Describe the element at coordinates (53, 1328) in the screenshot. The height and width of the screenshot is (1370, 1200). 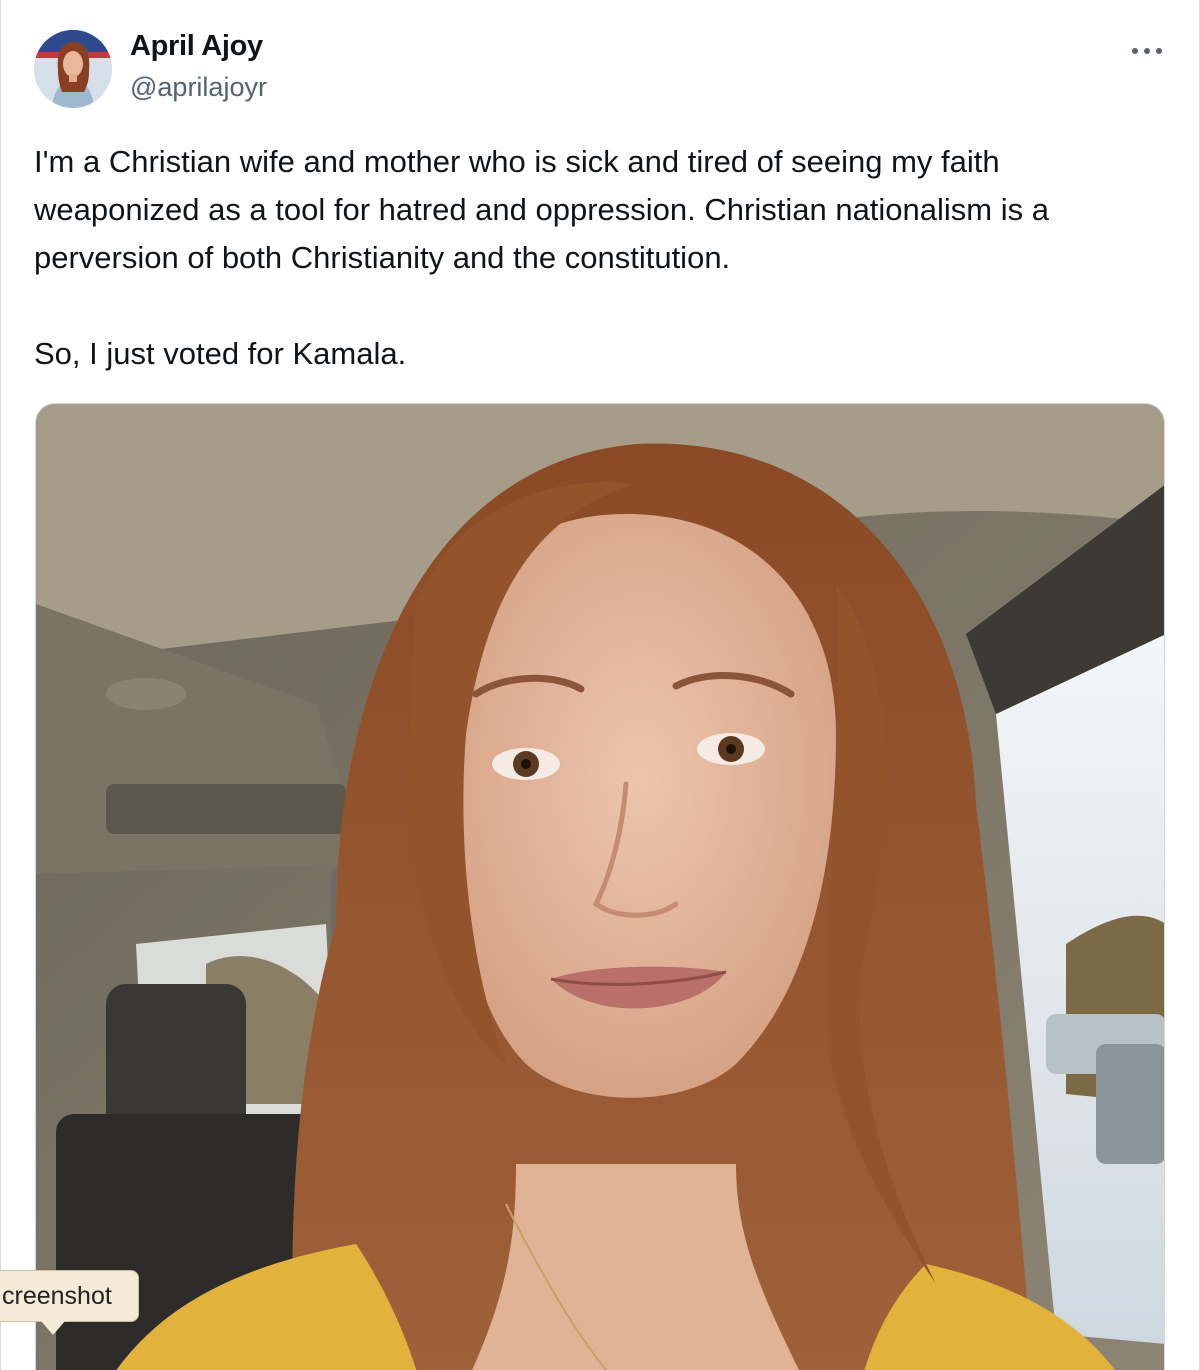
I see `screenshot-tag-pointer` at that location.